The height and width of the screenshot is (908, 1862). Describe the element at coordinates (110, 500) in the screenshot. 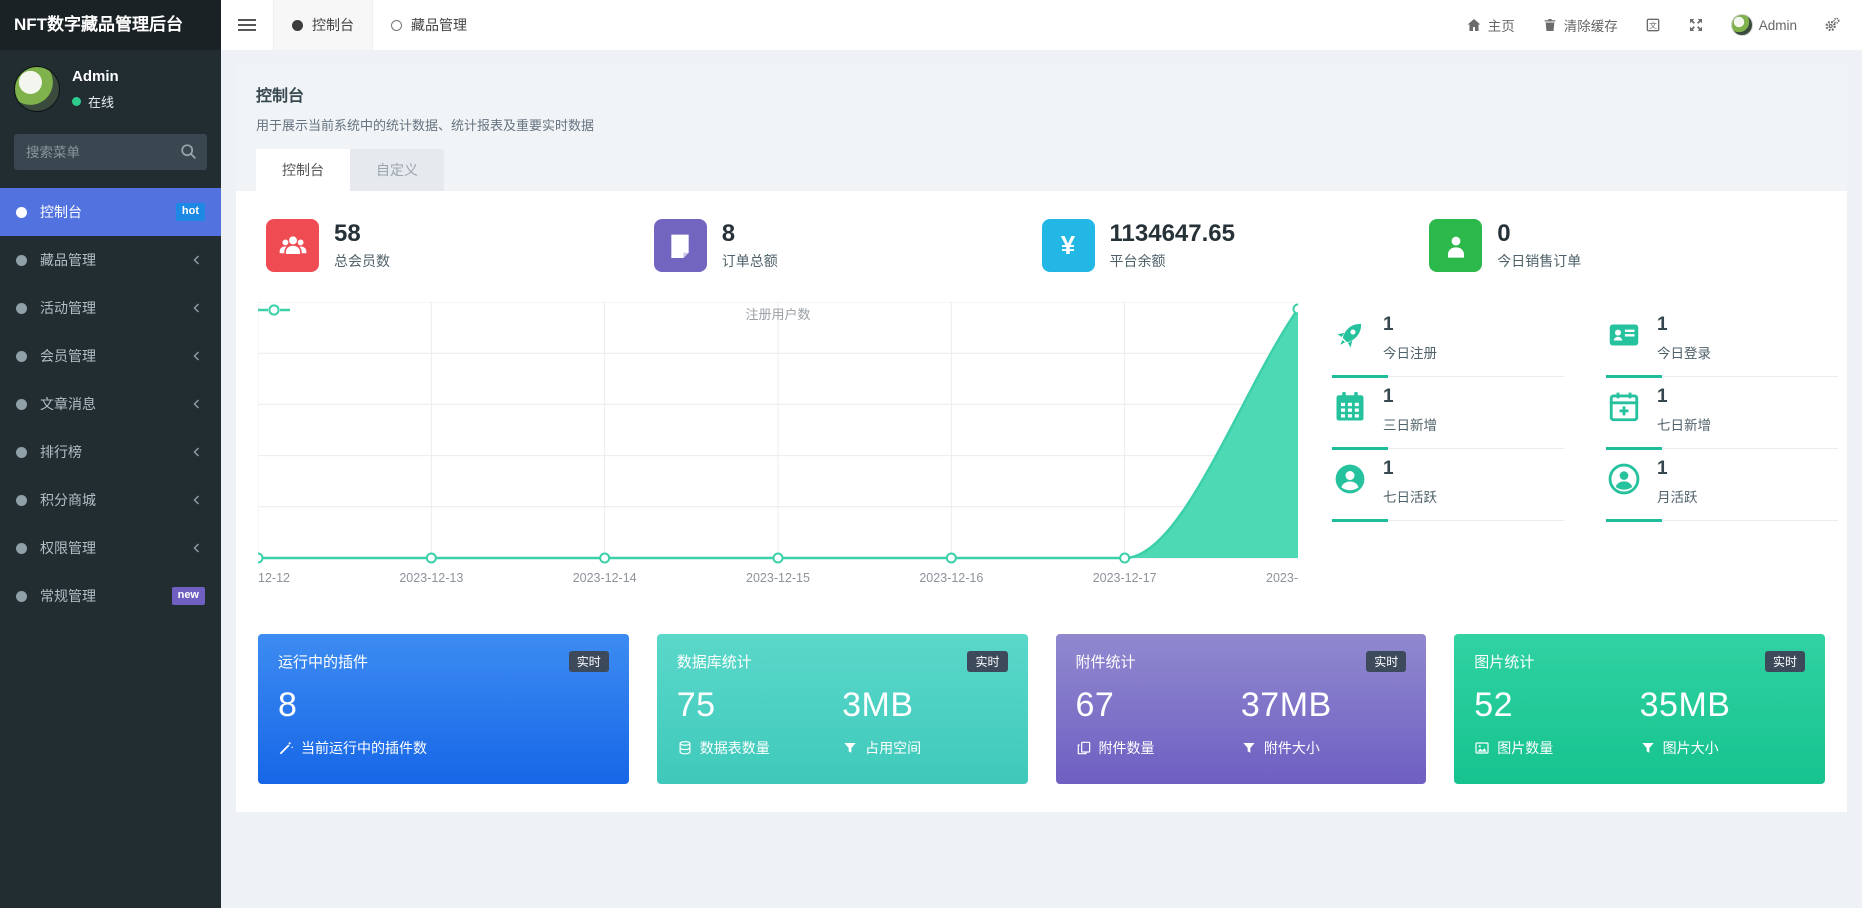

I see `sidebar-item-points-mall: 积分商城` at that location.